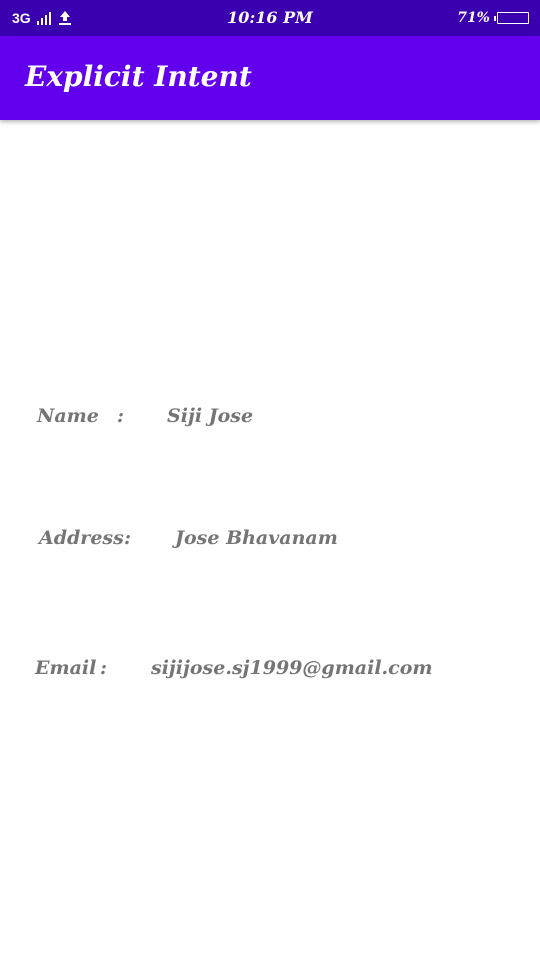 The image size is (540, 960). I want to click on email-value: sijijose.sj1999@gmail.com, so click(292, 668).